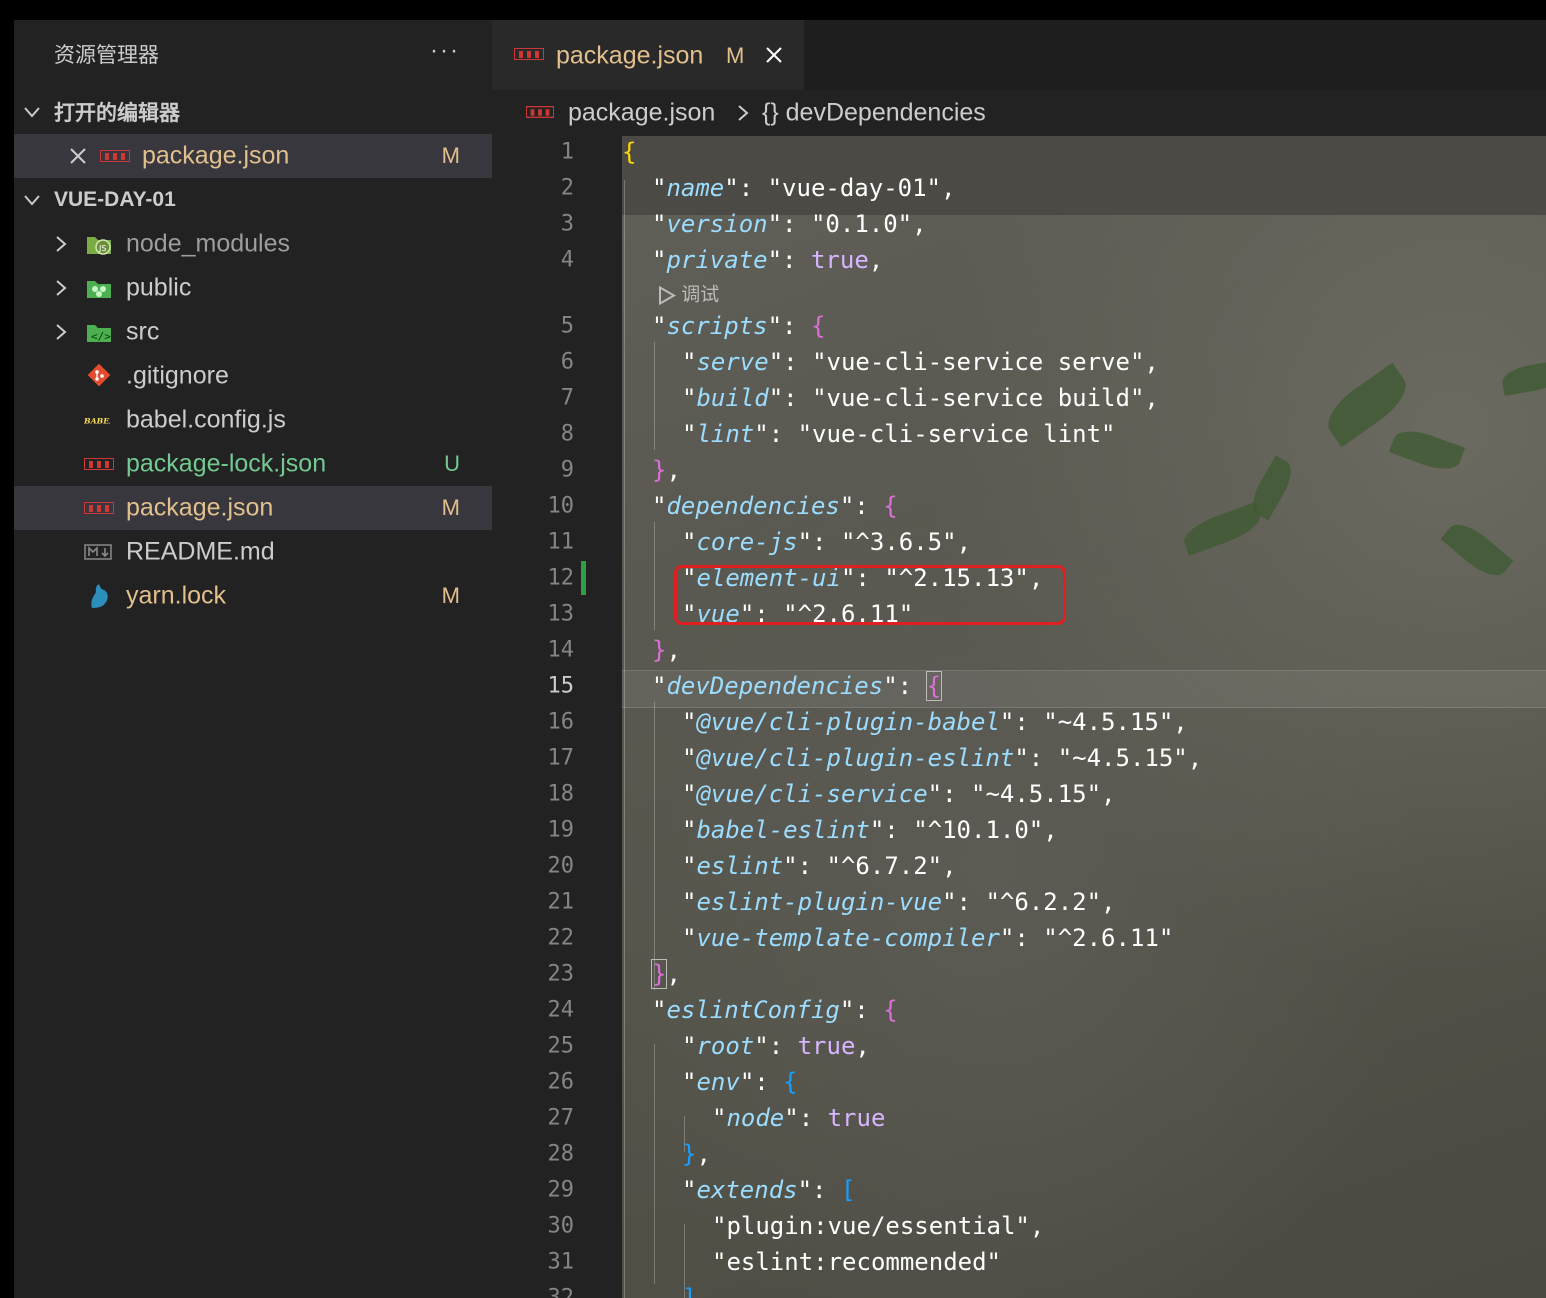 Image resolution: width=1546 pixels, height=1298 pixels. I want to click on tree-item-src: </> src, so click(253, 332).